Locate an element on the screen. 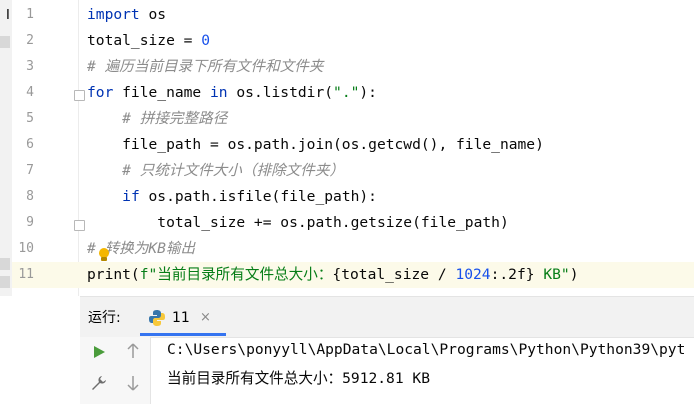  run-tab-label: 11 is located at coordinates (181, 318).